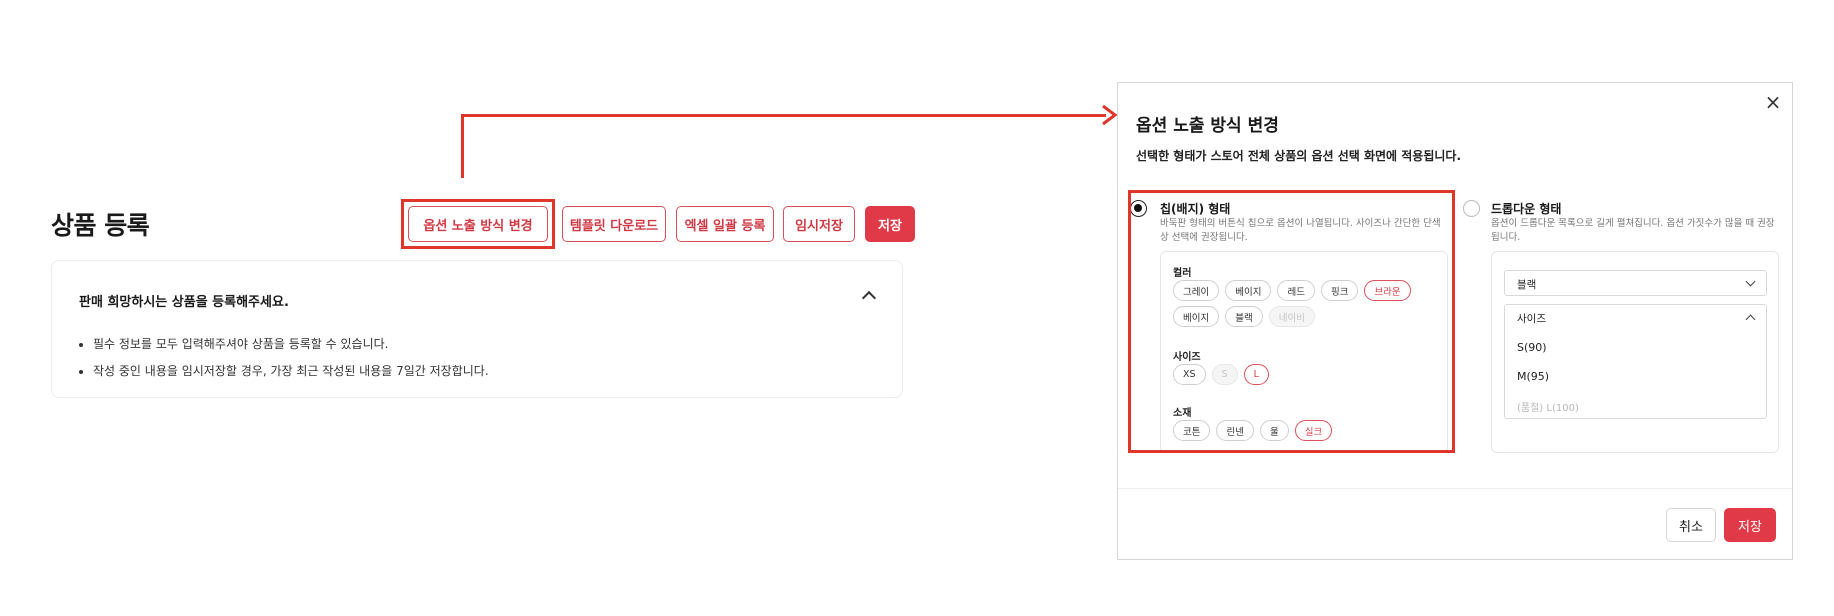 The image size is (1834, 616). Describe the element at coordinates (869, 298) in the screenshot. I see `collapse-chevron-icon` at that location.